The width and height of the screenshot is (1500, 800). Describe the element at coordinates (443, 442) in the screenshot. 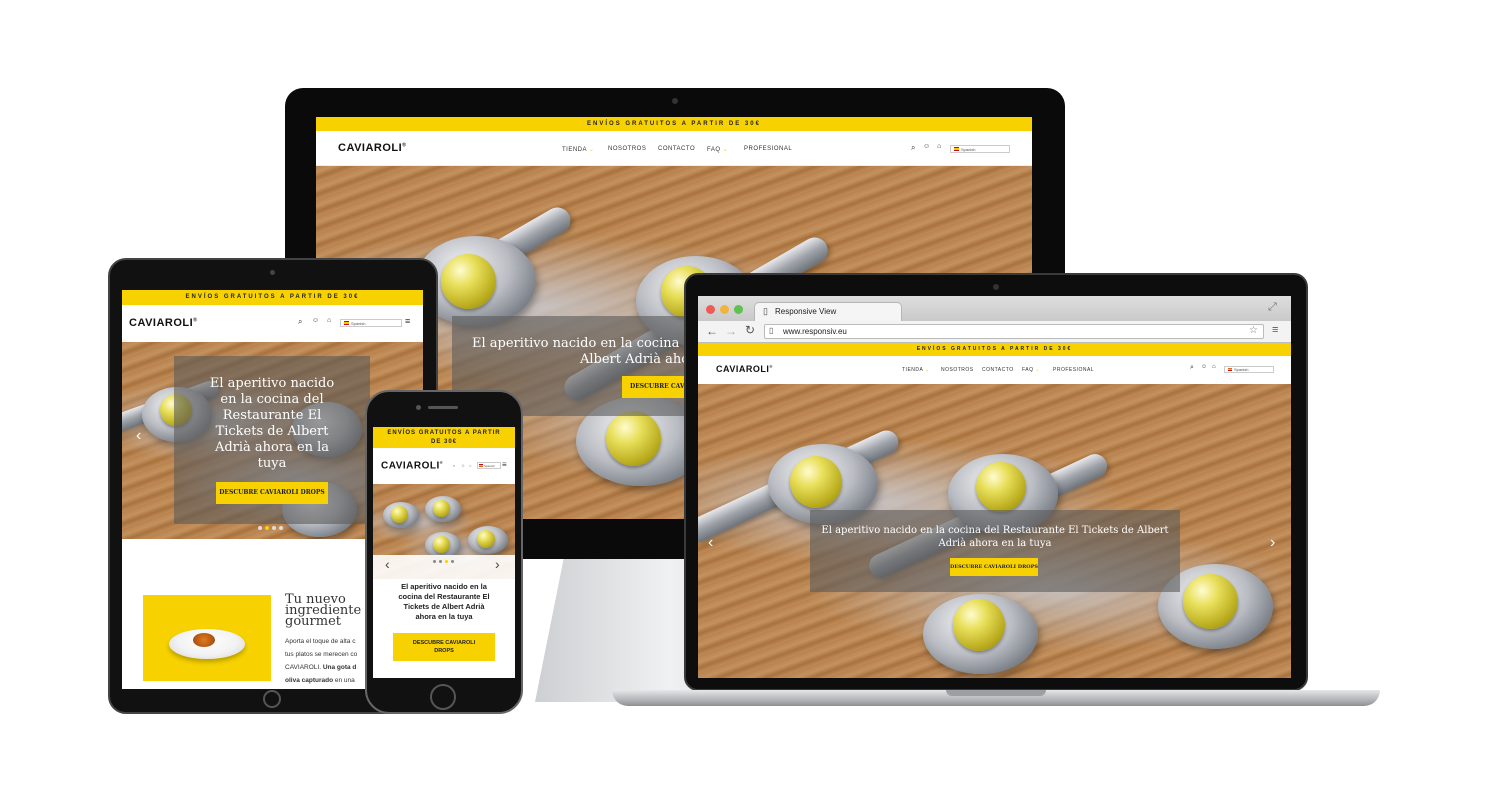

I see `promo-bar-text: DE 30€` at that location.